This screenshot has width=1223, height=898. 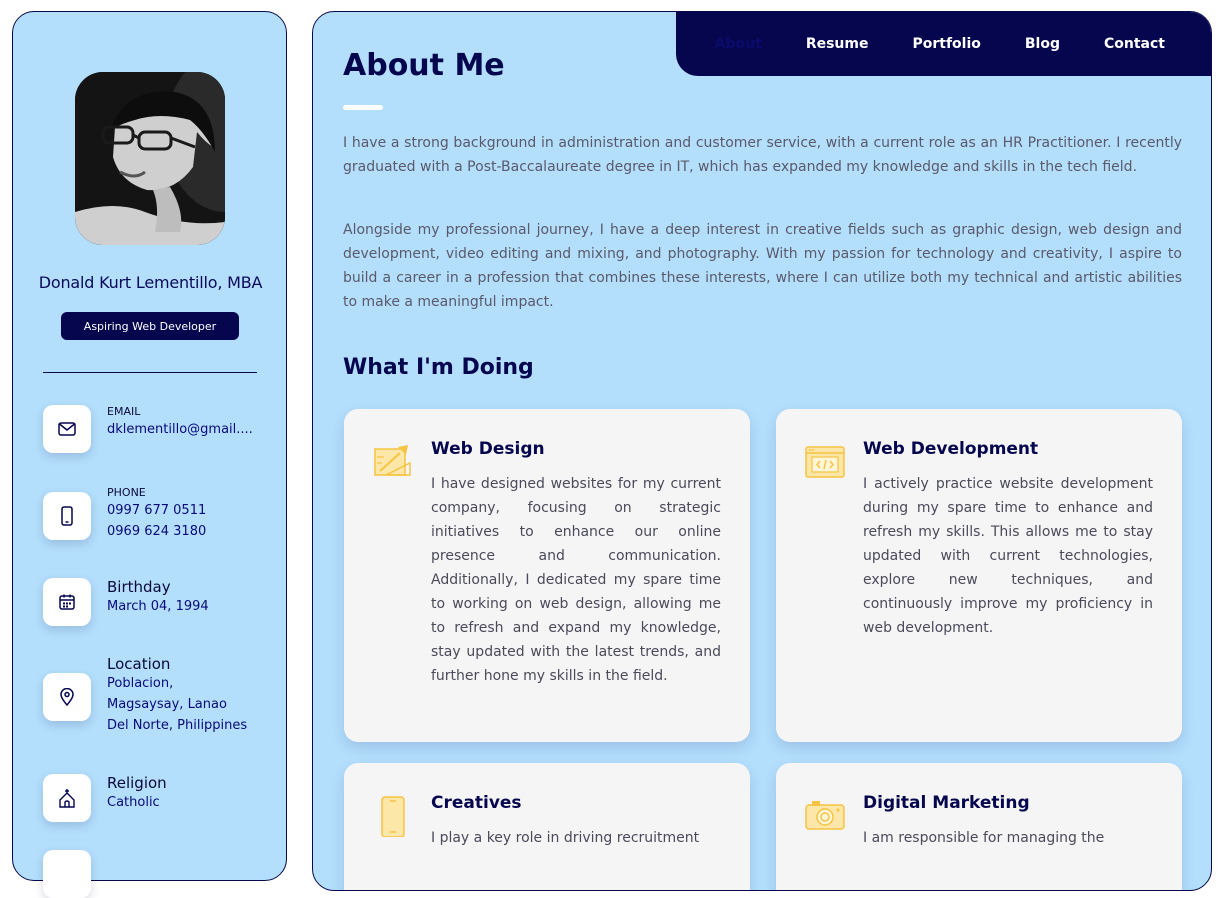 What do you see at coordinates (393, 462) in the screenshot?
I see `design-icon` at bounding box center [393, 462].